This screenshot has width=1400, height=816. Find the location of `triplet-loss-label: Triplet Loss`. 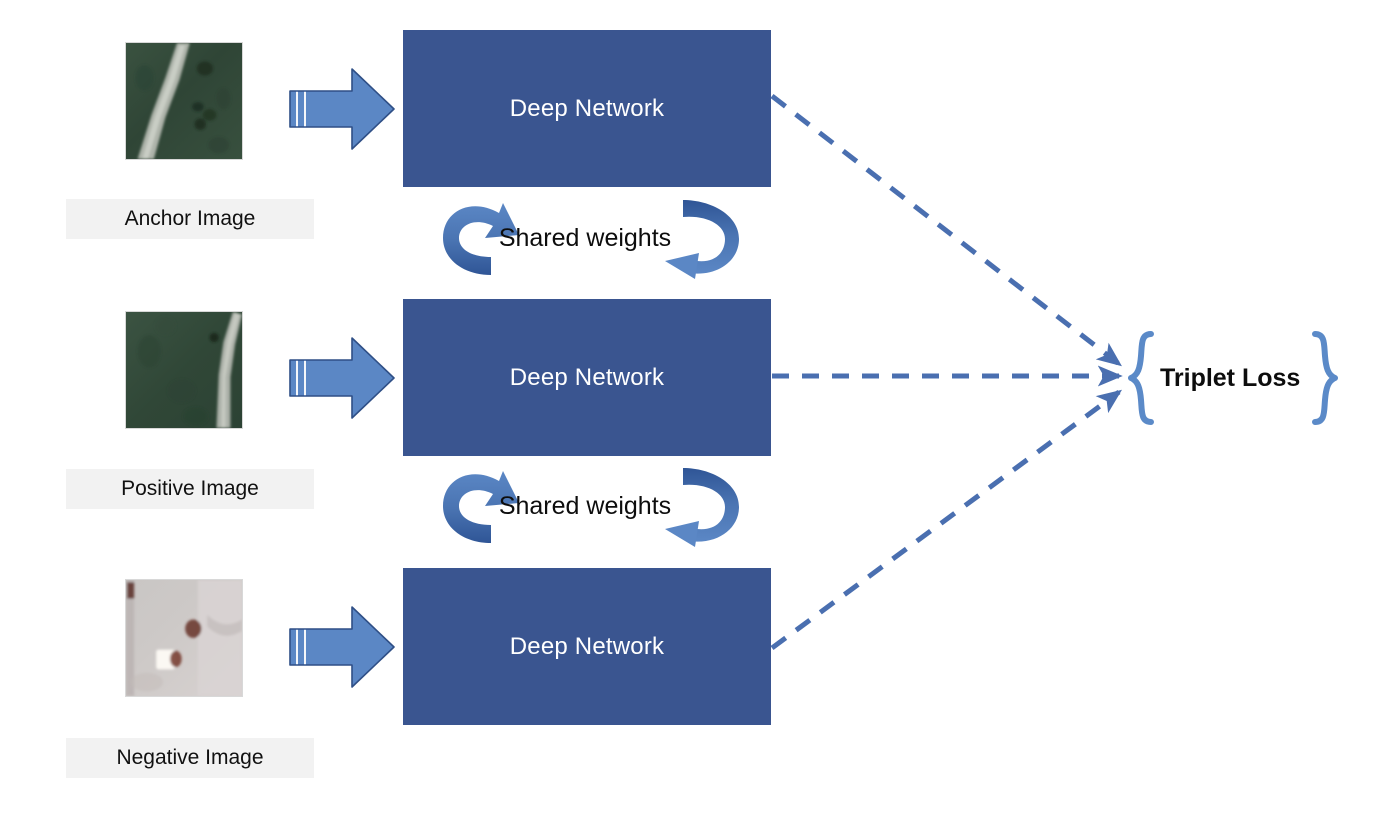

triplet-loss-label: Triplet Loss is located at coordinates (1230, 378).